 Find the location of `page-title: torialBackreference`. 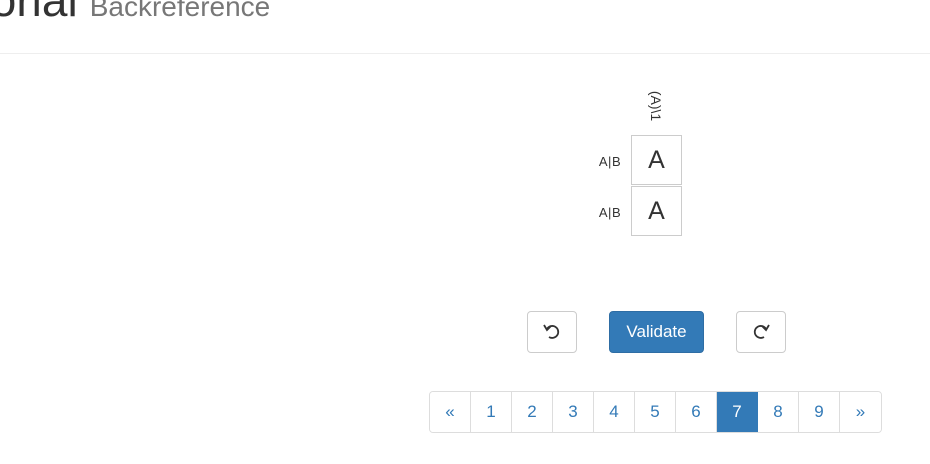

page-title: torialBackreference is located at coordinates (135, 11).